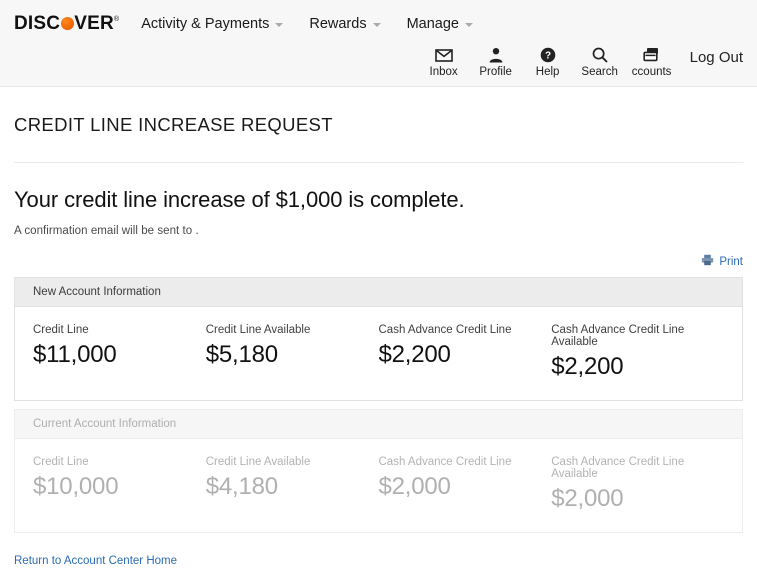 The width and height of the screenshot is (757, 569). What do you see at coordinates (716, 56) in the screenshot?
I see `logout-button: Log Out` at bounding box center [716, 56].